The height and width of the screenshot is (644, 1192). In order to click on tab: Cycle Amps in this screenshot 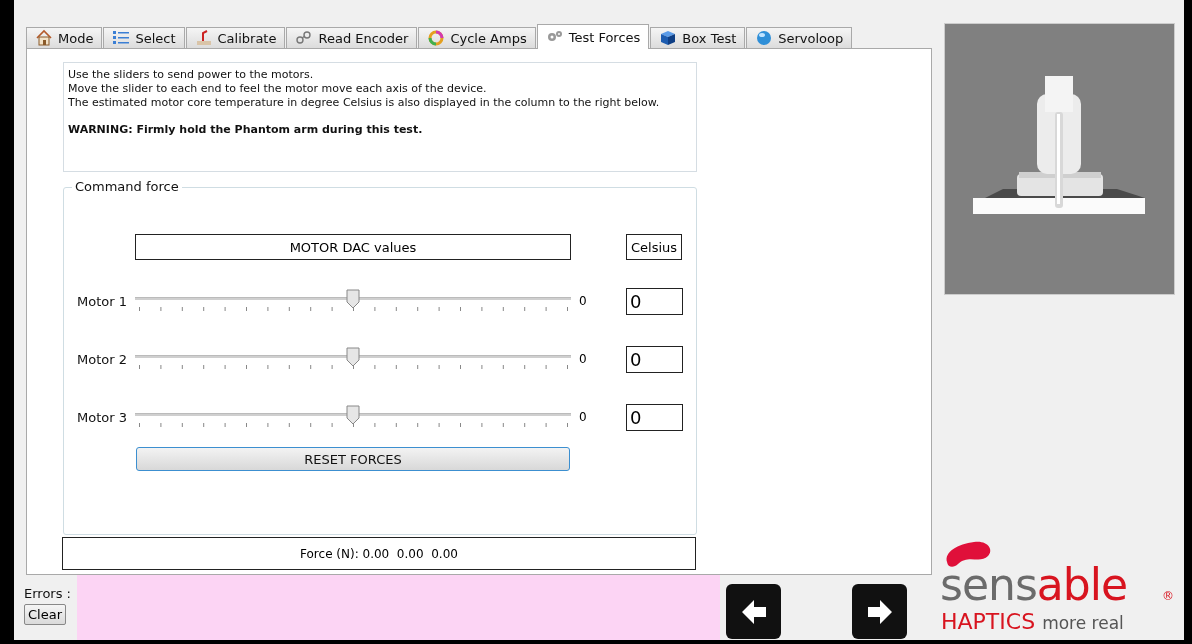, I will do `click(477, 37)`.